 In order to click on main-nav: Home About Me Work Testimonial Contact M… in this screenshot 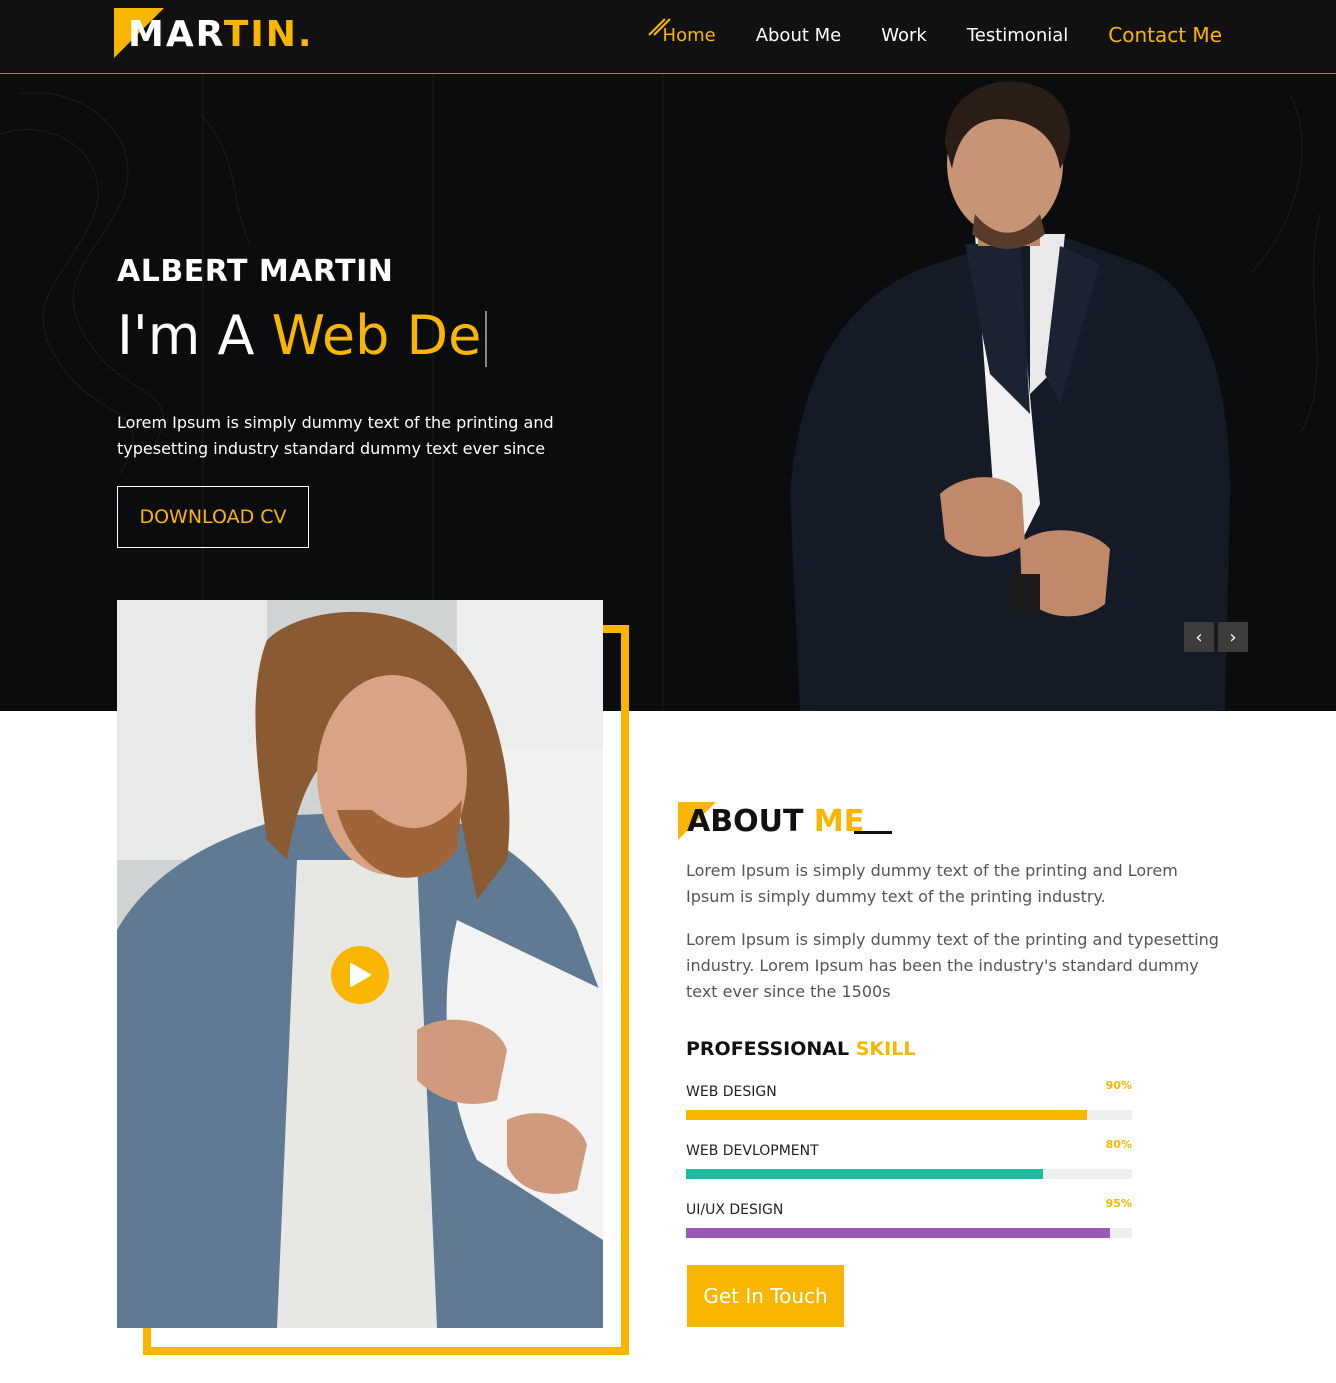, I will do `click(934, 35)`.